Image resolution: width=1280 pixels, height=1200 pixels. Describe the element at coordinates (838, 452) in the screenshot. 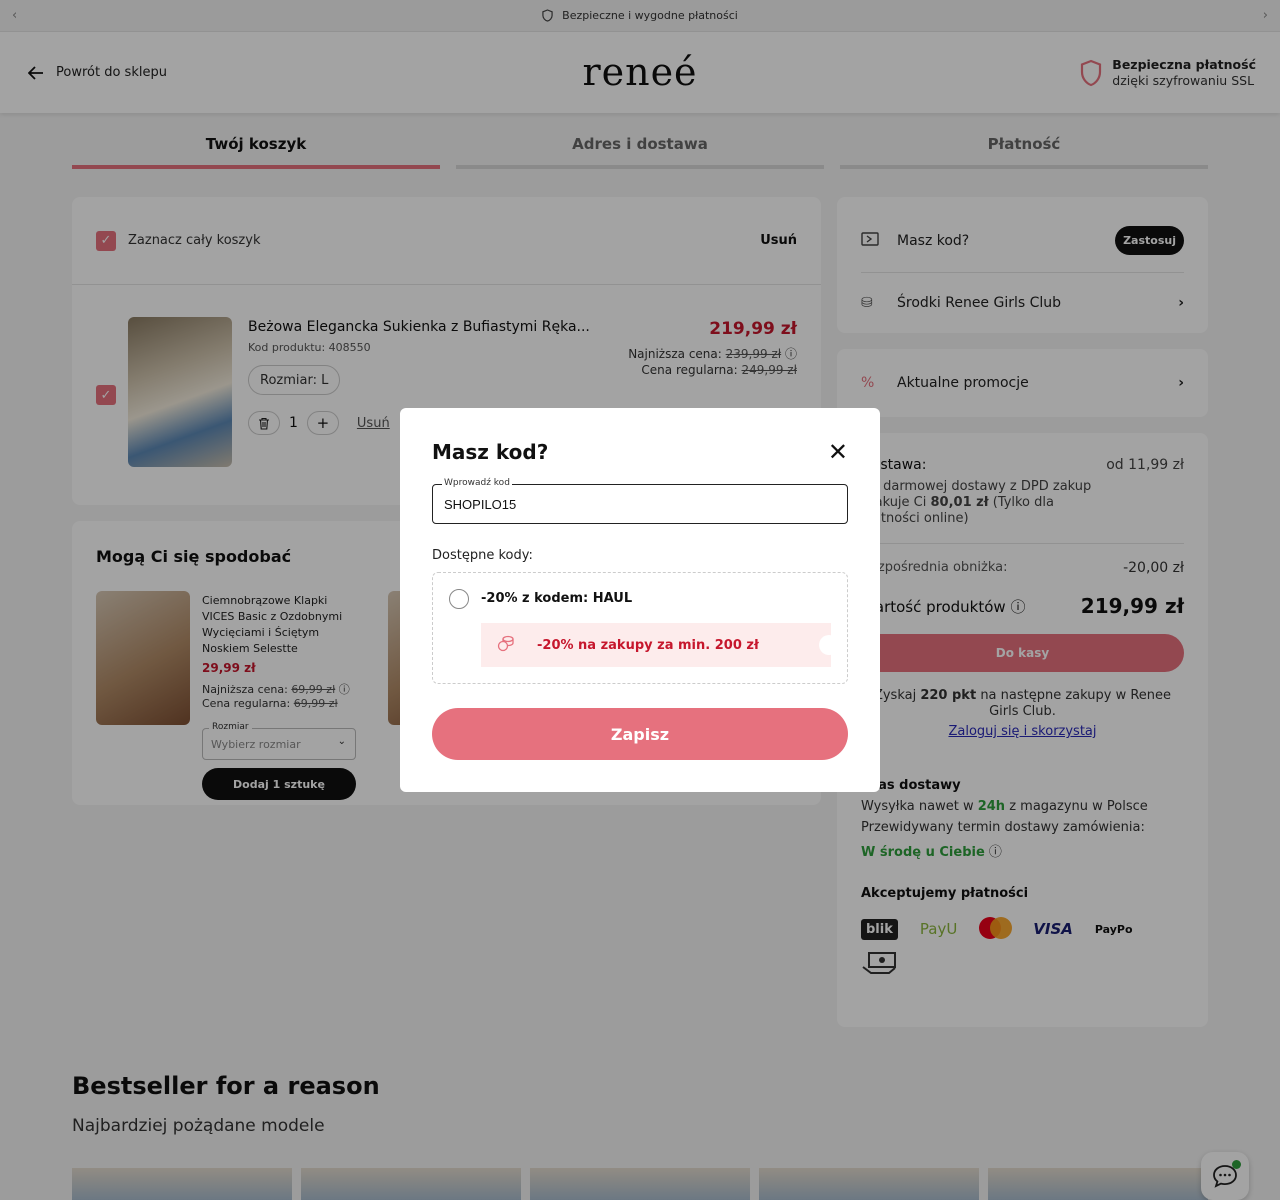

I see `close-icon: ✕` at that location.